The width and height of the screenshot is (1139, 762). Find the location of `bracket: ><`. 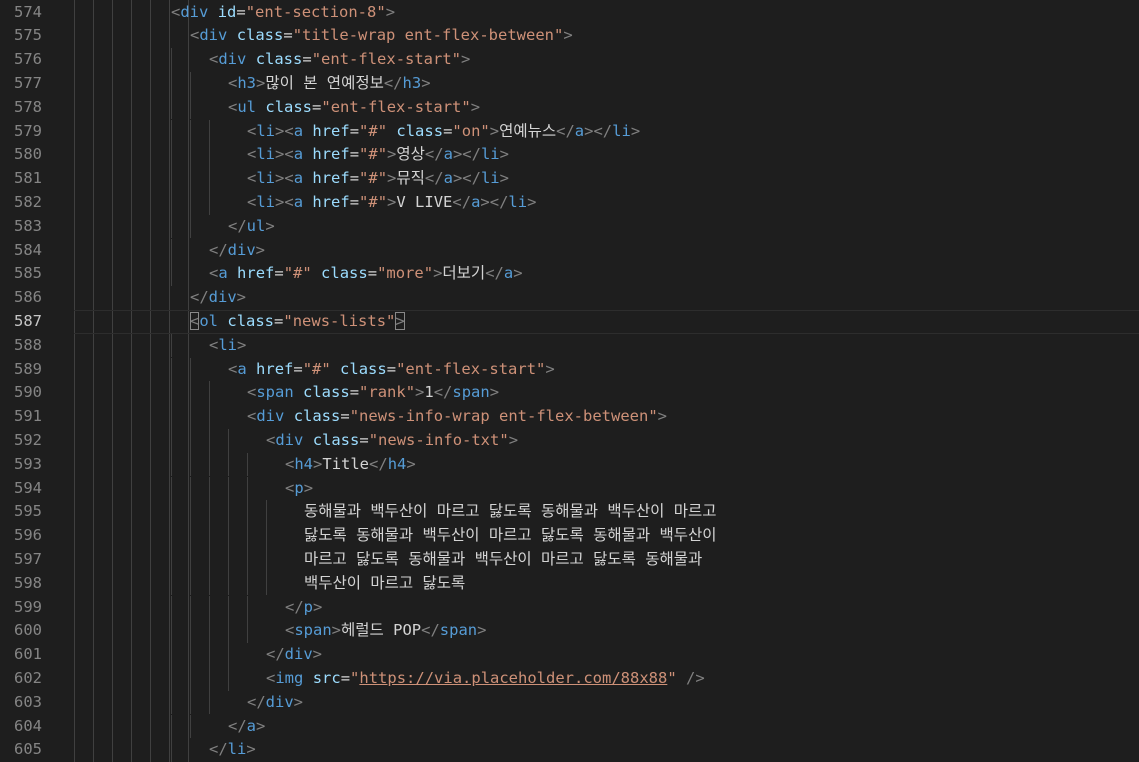

bracket: >< is located at coordinates (284, 201).